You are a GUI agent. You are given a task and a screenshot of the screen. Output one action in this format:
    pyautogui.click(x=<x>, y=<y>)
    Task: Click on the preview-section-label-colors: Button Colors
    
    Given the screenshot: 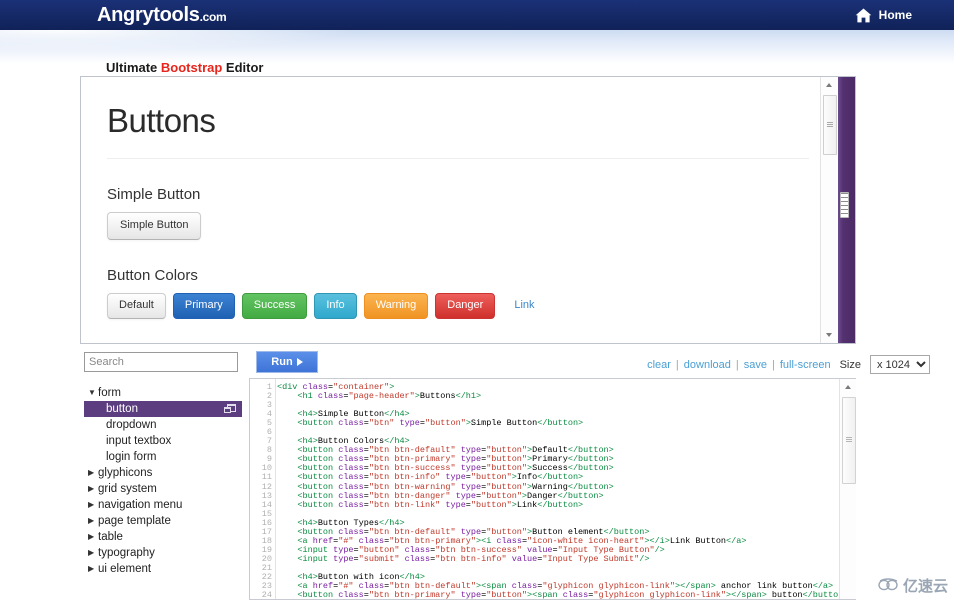 What is the action you would take?
    pyautogui.click(x=152, y=276)
    